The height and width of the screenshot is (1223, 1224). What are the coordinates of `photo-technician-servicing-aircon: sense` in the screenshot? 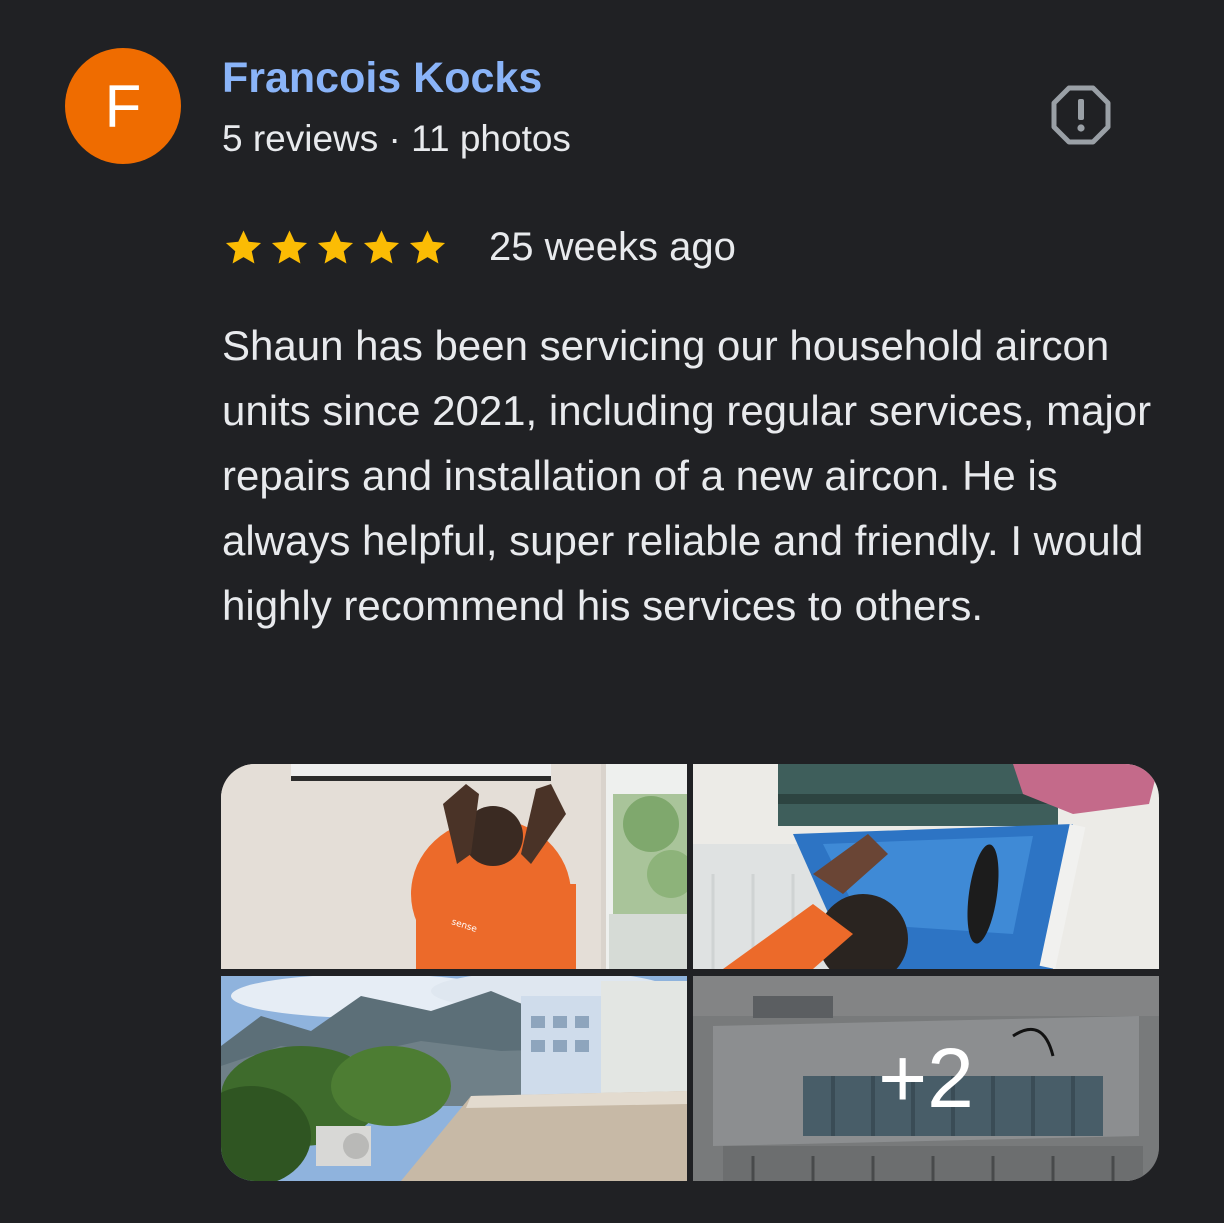 It's located at (454, 866).